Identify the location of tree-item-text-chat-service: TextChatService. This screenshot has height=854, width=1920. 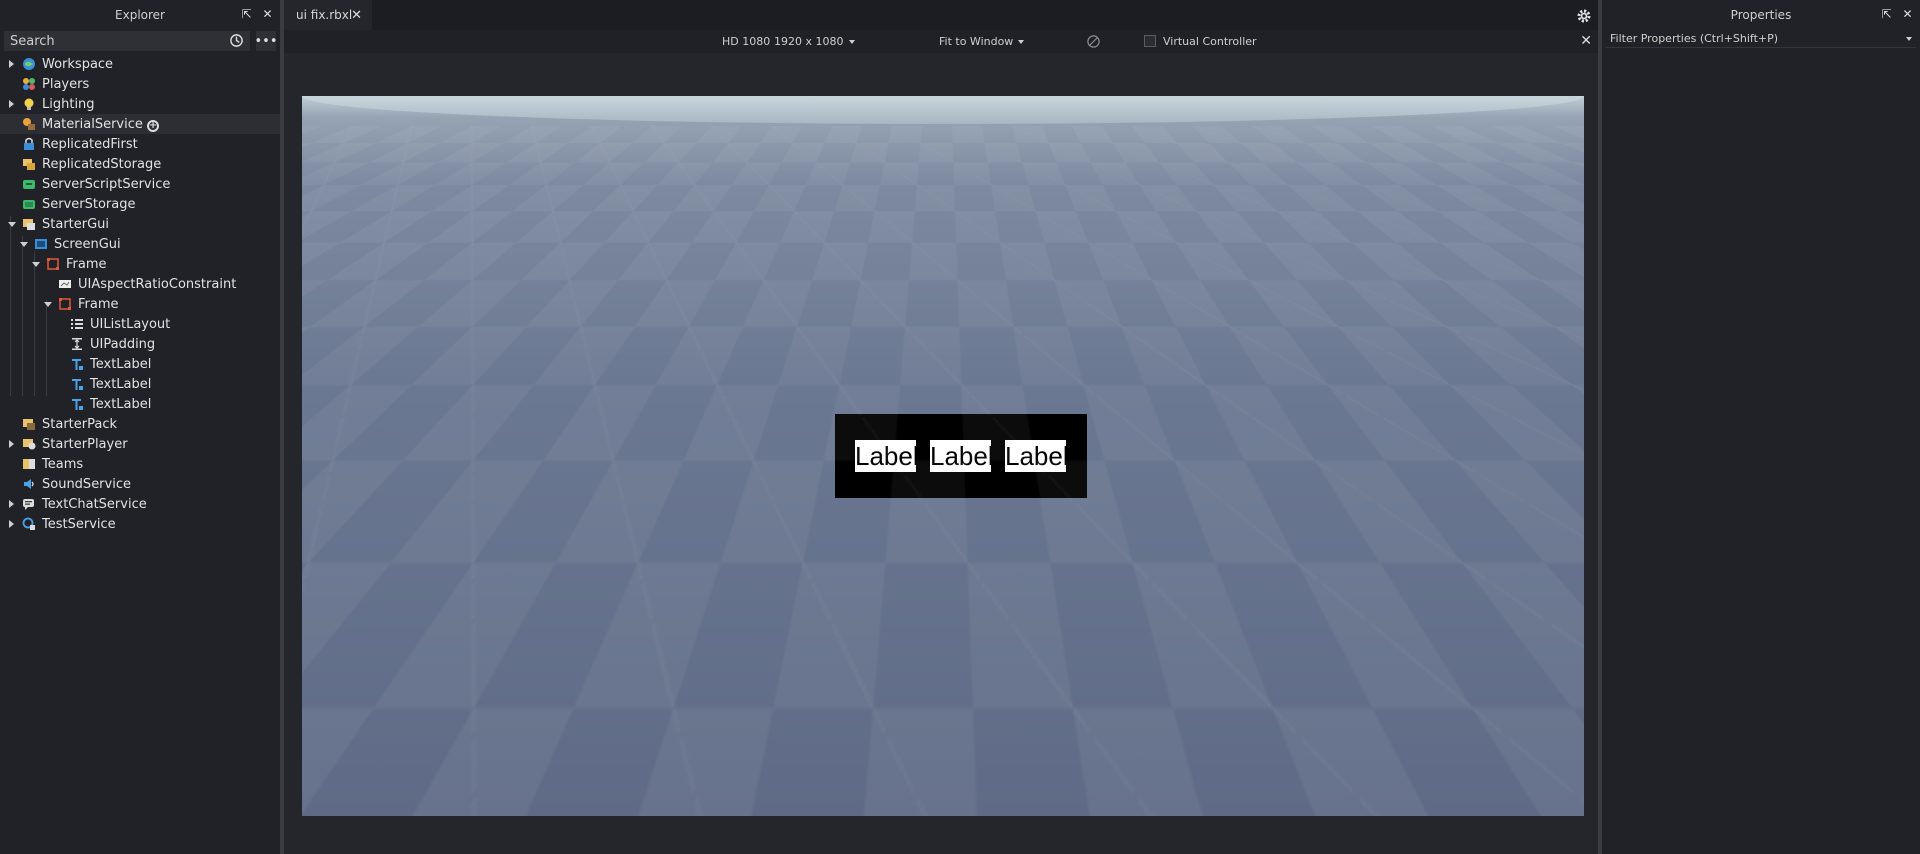
(140, 504).